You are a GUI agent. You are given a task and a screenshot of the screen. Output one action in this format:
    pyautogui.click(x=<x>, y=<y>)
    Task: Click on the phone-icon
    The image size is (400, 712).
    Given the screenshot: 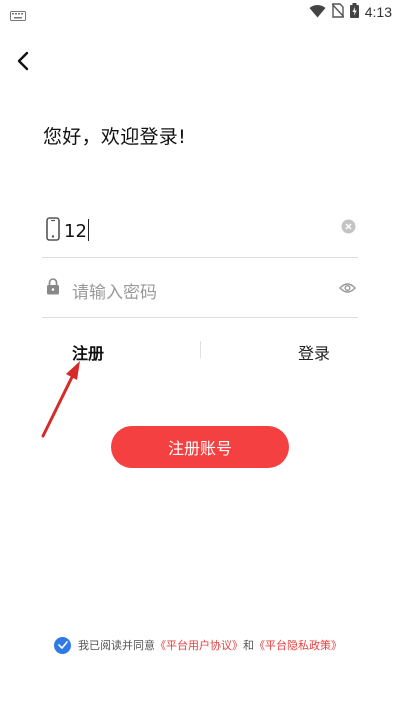 What is the action you would take?
    pyautogui.click(x=53, y=231)
    